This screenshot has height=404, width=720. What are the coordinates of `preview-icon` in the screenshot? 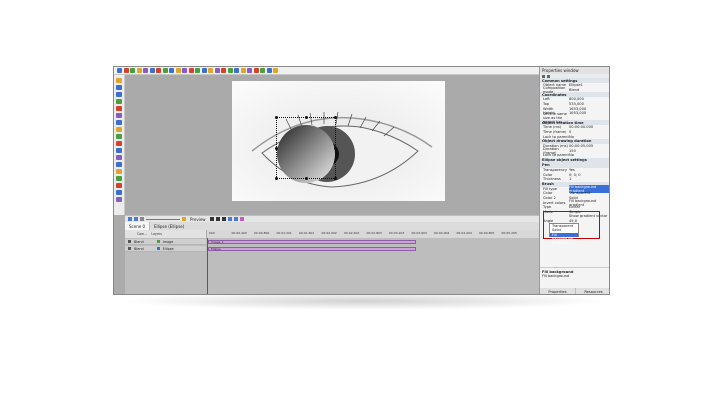 It's located at (184, 219).